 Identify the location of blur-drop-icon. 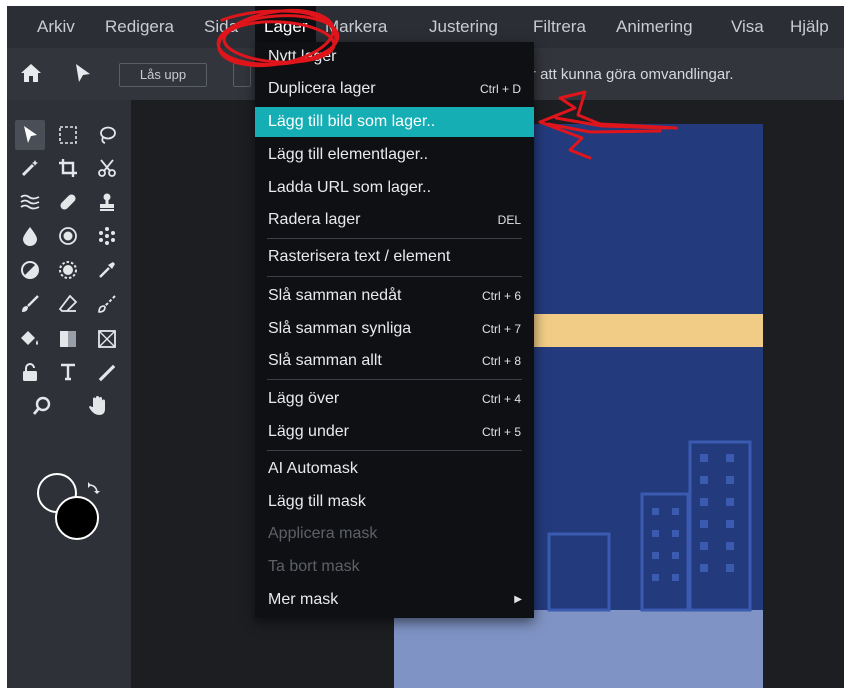
(30, 236).